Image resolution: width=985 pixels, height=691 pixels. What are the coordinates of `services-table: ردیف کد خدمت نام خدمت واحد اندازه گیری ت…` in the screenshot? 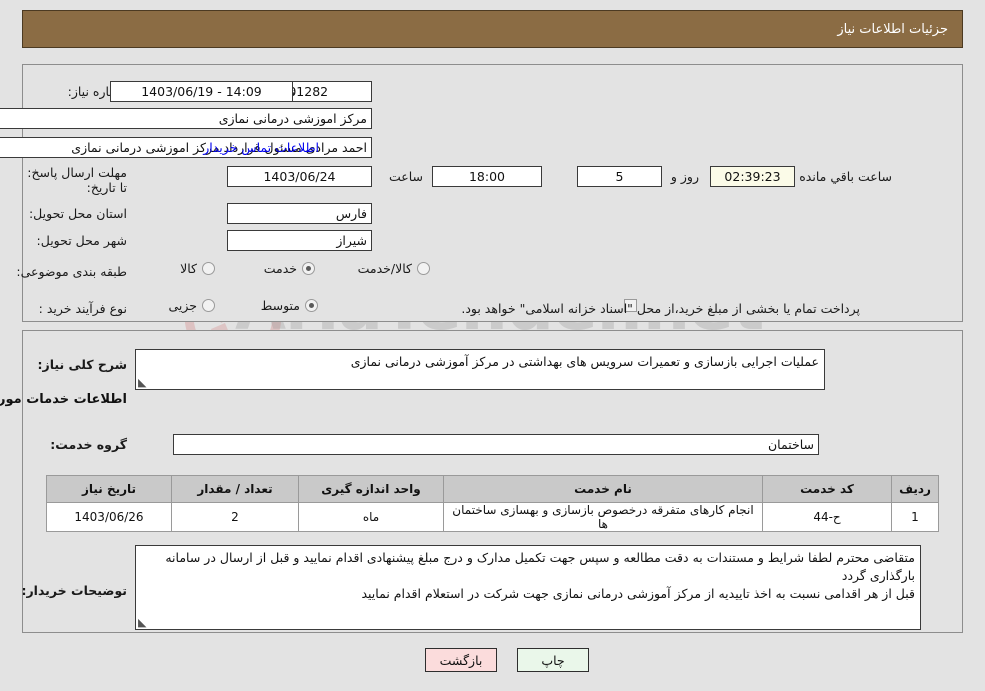 It's located at (492, 503).